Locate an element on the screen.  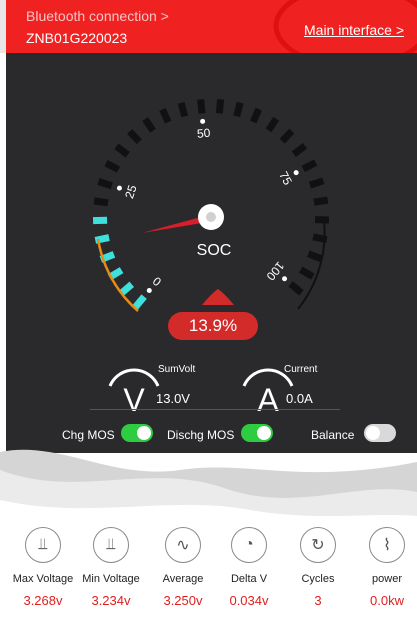
stat-label: Max Voltage is located at coordinates (43, 579).